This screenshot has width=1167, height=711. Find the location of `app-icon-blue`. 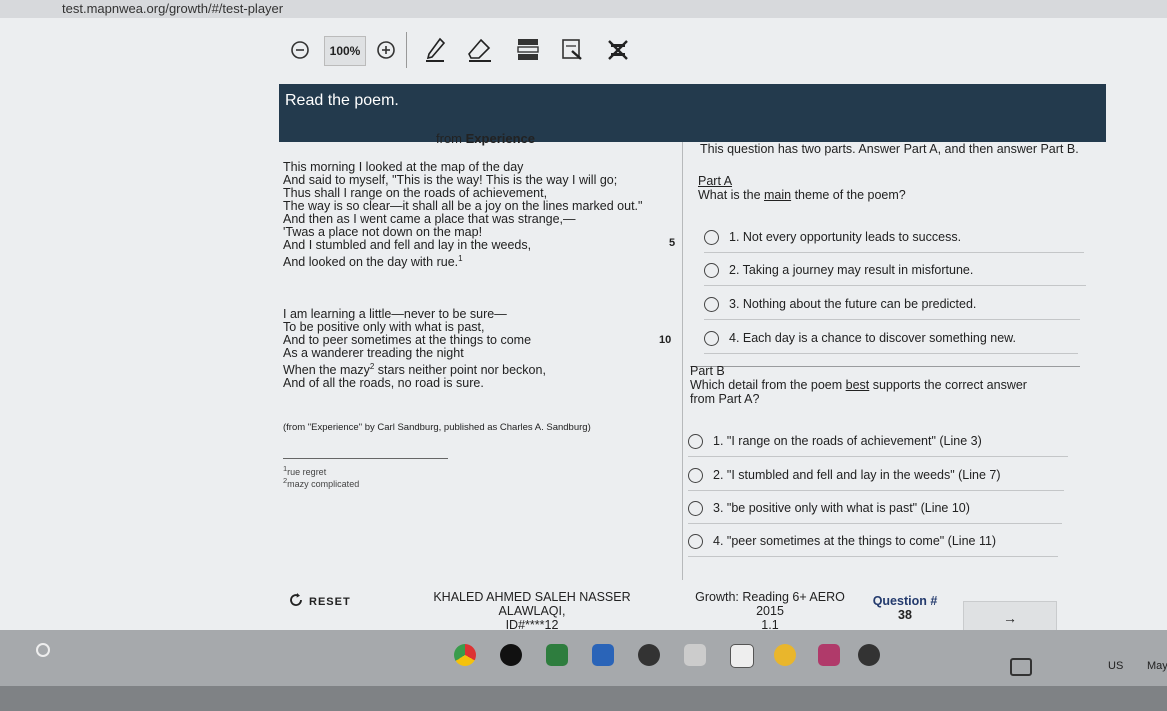

app-icon-blue is located at coordinates (603, 655).